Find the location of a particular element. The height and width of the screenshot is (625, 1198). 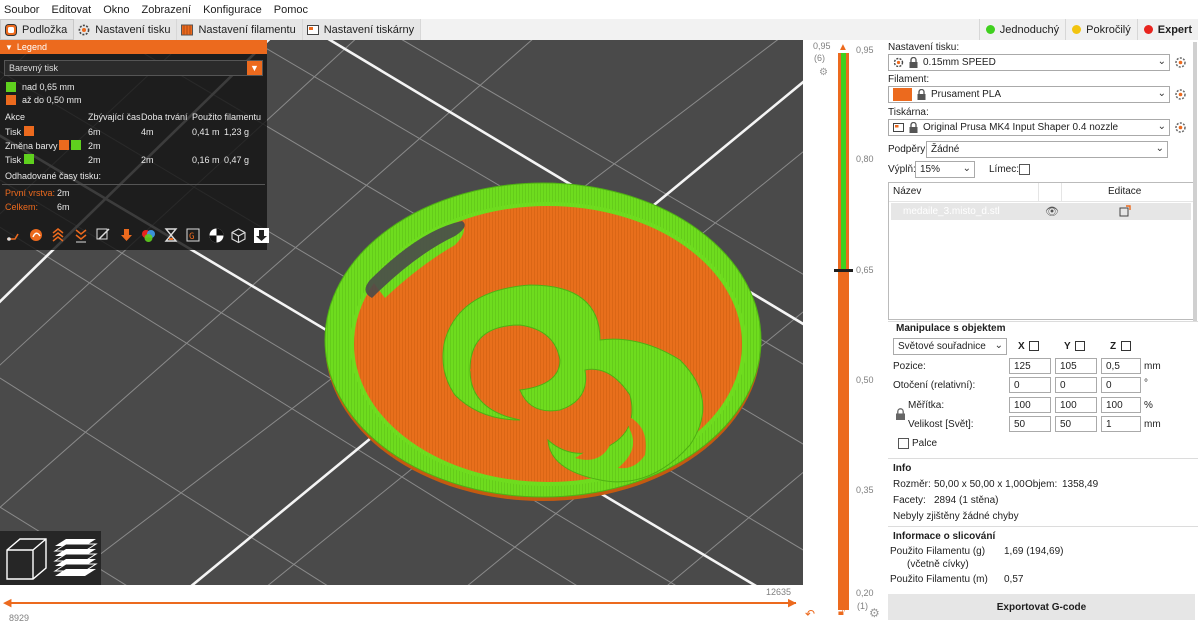

seams-icon is located at coordinates (103, 235).